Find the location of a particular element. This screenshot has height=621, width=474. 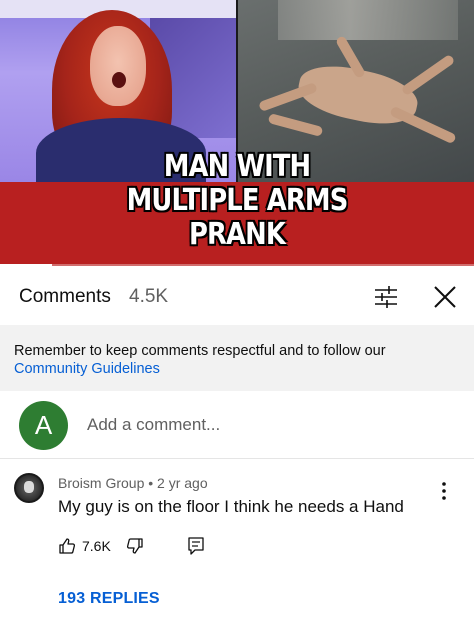

video-title-overlay: MAN WITH MULTIPLE ARMS PRANK is located at coordinates (237, 201).